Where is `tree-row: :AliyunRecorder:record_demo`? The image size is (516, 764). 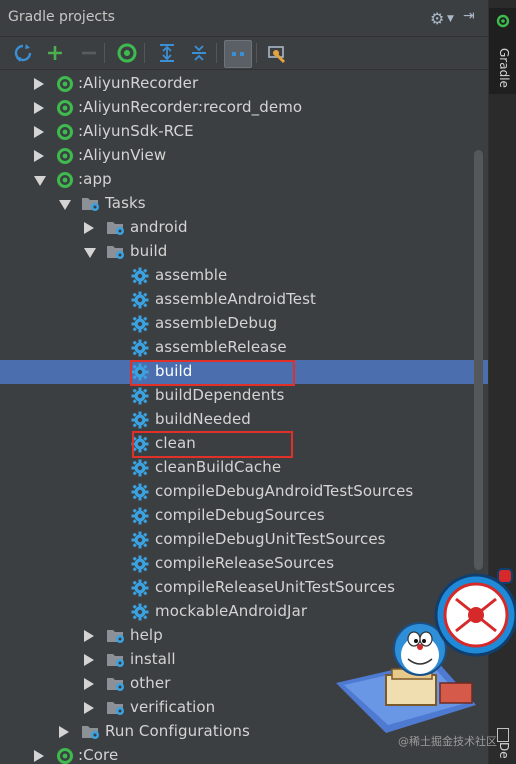 tree-row: :AliyunRecorder:record_demo is located at coordinates (244, 108).